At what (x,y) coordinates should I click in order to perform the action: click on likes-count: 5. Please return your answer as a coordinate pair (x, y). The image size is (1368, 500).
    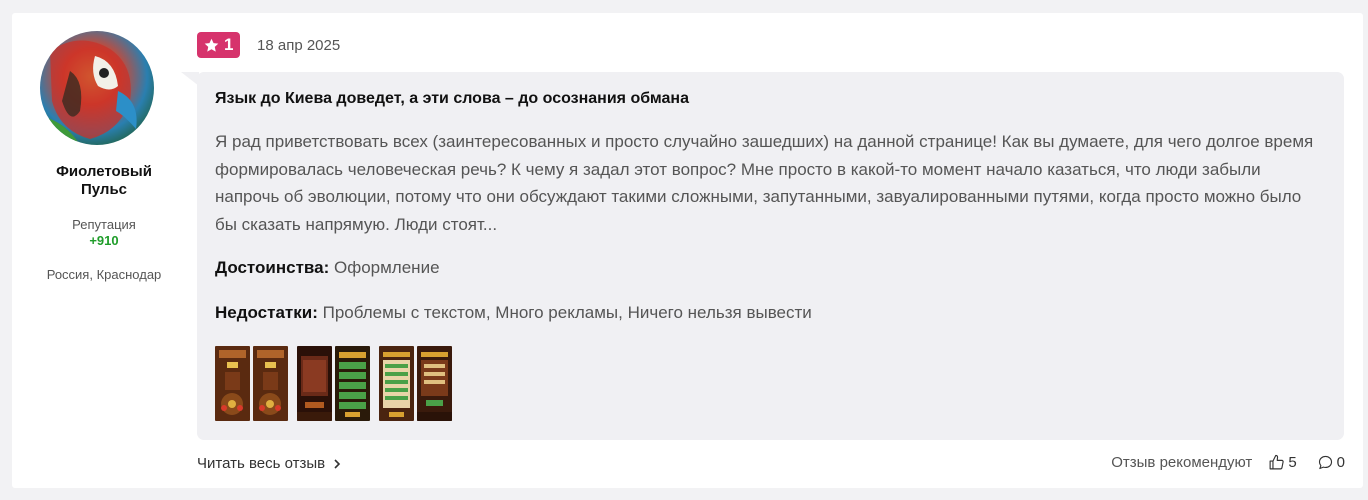
    Looking at the image, I should click on (1292, 462).